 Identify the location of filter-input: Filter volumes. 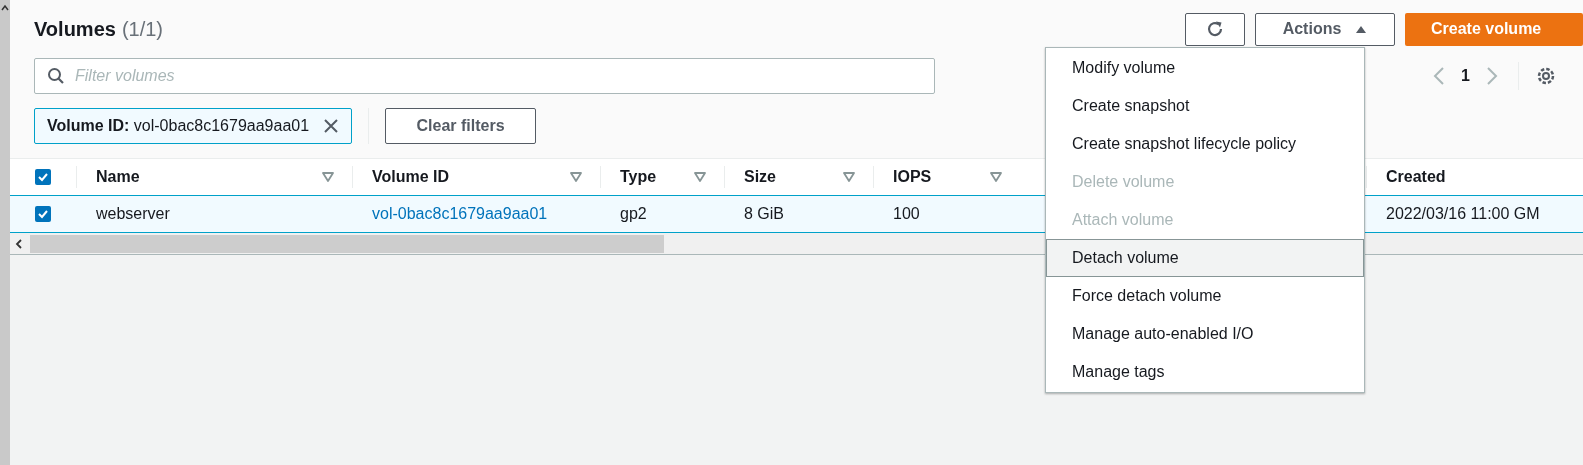
(504, 76).